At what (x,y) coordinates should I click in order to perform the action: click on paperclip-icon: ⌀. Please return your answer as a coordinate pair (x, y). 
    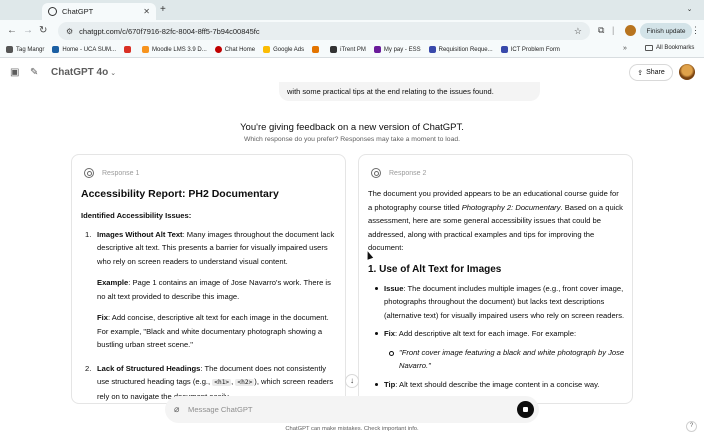
    Looking at the image, I should click on (176, 409).